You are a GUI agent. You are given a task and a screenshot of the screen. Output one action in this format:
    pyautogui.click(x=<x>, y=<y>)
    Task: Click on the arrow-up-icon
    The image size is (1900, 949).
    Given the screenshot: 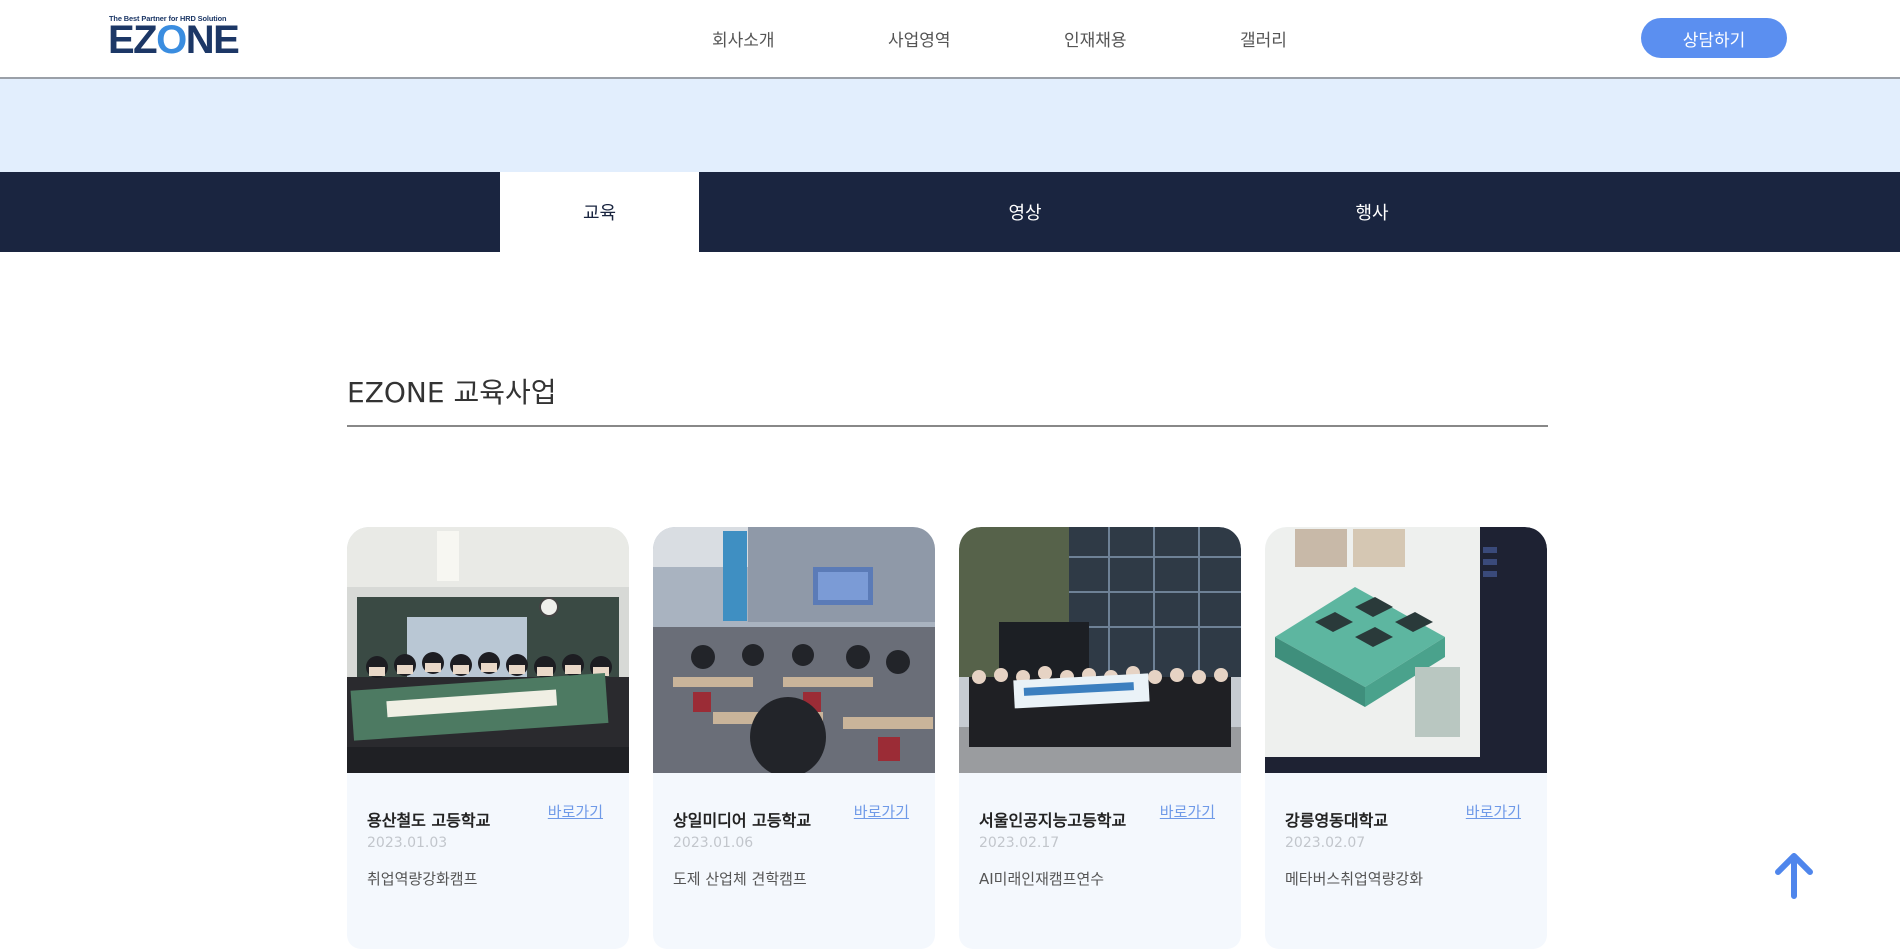 What is the action you would take?
    pyautogui.click(x=1794, y=876)
    